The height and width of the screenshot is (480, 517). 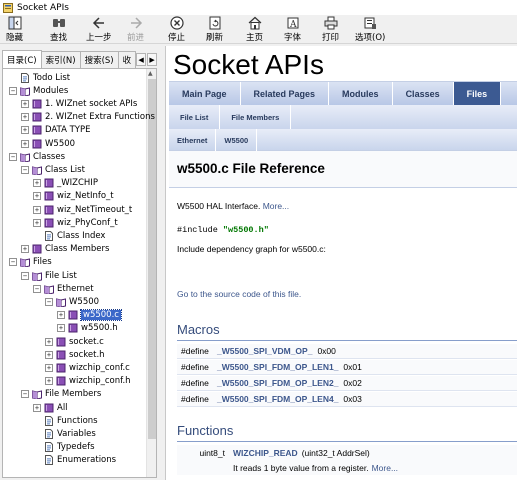 What do you see at coordinates (39, 77) in the screenshot?
I see `tree-item: Todo List` at bounding box center [39, 77].